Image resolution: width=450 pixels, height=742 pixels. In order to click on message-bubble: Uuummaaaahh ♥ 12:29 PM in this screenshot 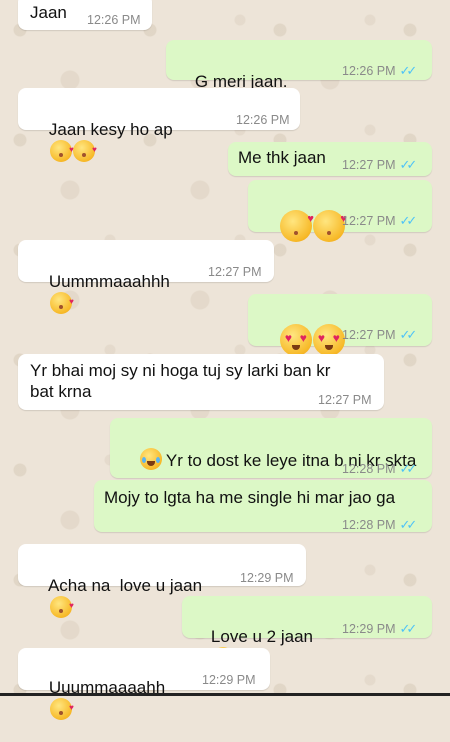, I will do `click(144, 684)`.